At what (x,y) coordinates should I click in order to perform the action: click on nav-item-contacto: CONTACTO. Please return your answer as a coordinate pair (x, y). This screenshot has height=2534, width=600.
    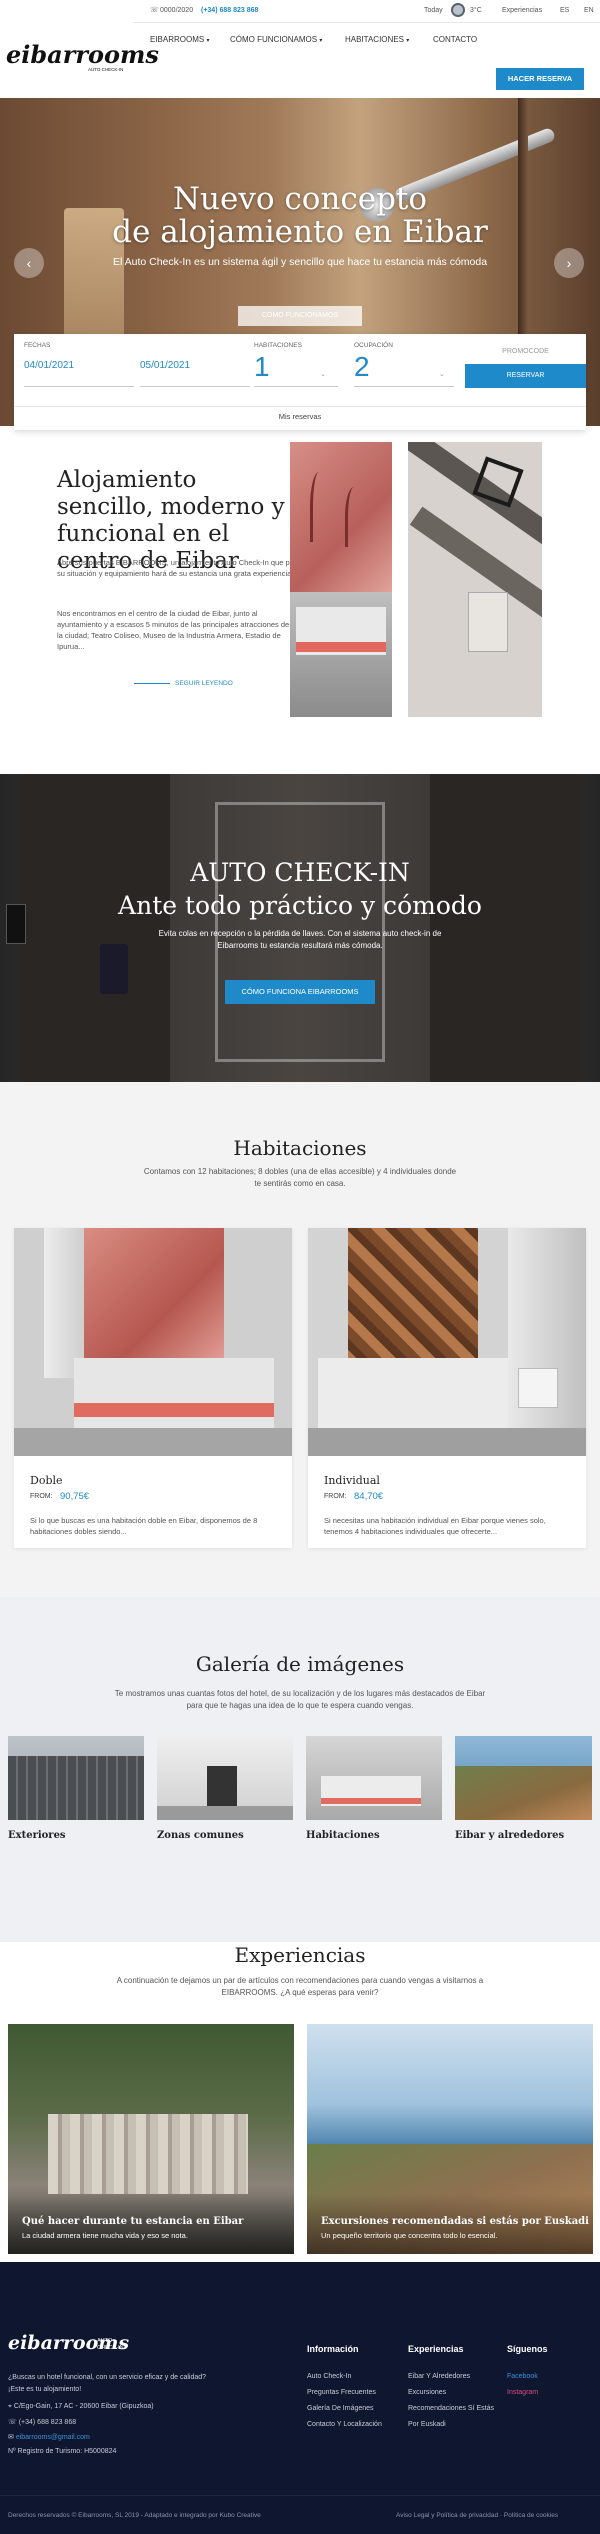
    Looking at the image, I should click on (455, 39).